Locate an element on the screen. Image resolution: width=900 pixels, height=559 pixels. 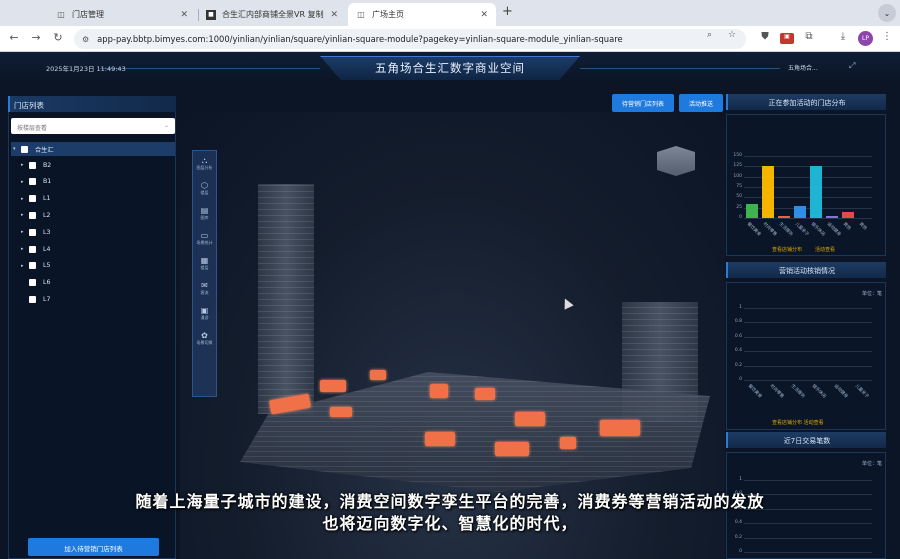
view-store-link: 查看店铺分布 is located at coordinates (787, 249).